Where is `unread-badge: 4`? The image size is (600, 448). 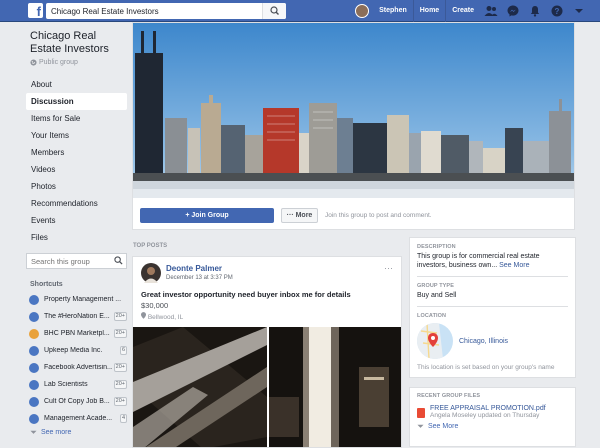
unread-badge: 4 is located at coordinates (123, 418).